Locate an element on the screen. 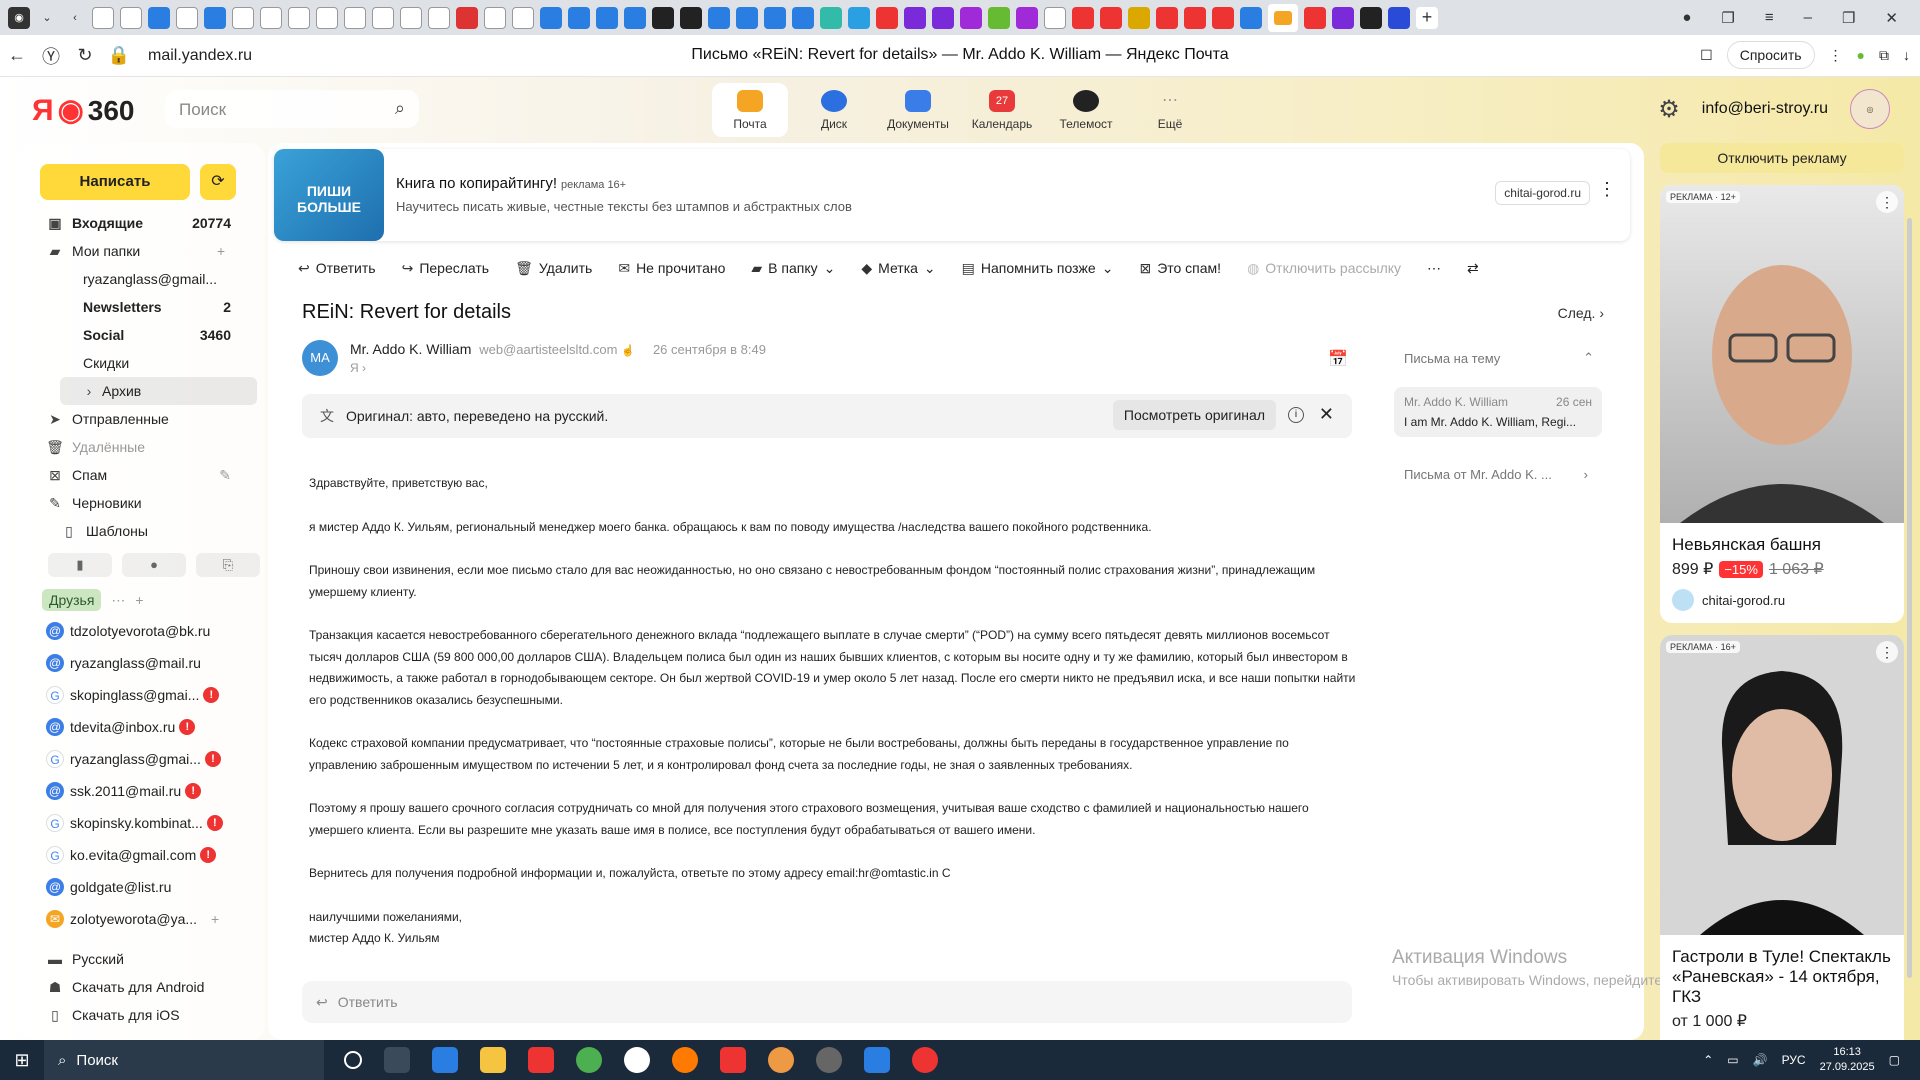 The width and height of the screenshot is (1920, 1080). broom-icon: ✎ is located at coordinates (225, 475).